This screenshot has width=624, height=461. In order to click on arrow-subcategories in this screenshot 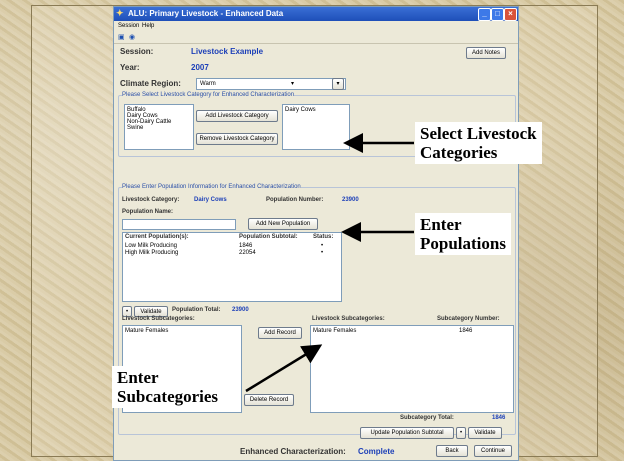, I will do `click(284, 368)`.